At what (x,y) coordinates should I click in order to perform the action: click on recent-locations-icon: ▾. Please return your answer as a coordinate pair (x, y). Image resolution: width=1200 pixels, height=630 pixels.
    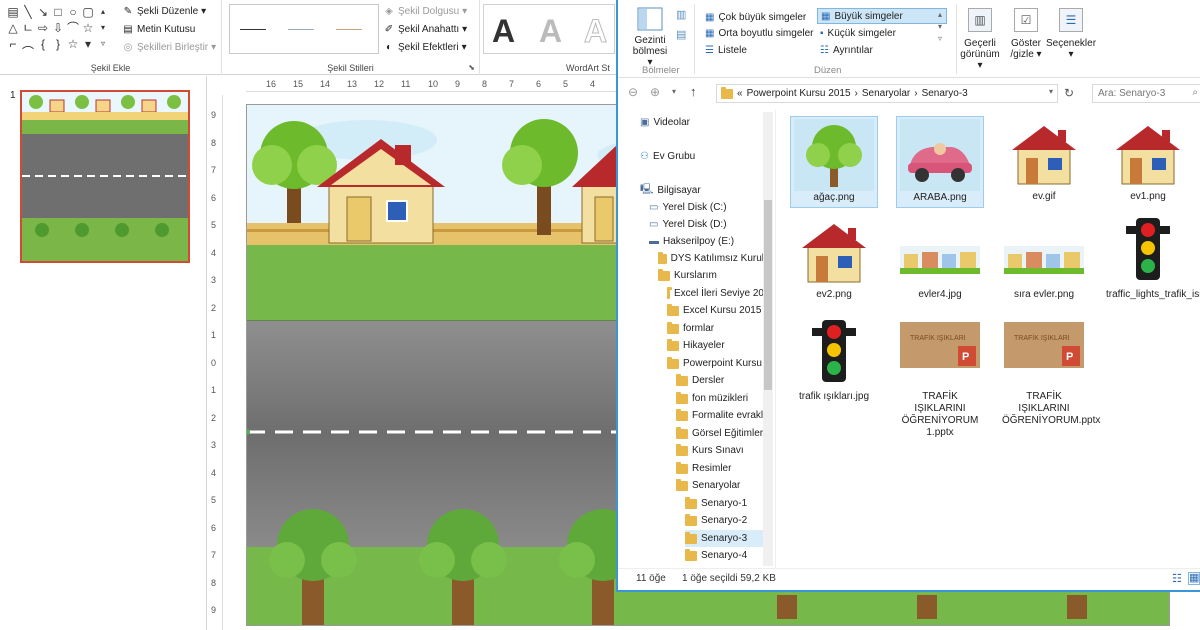
    Looking at the image, I should click on (674, 91).